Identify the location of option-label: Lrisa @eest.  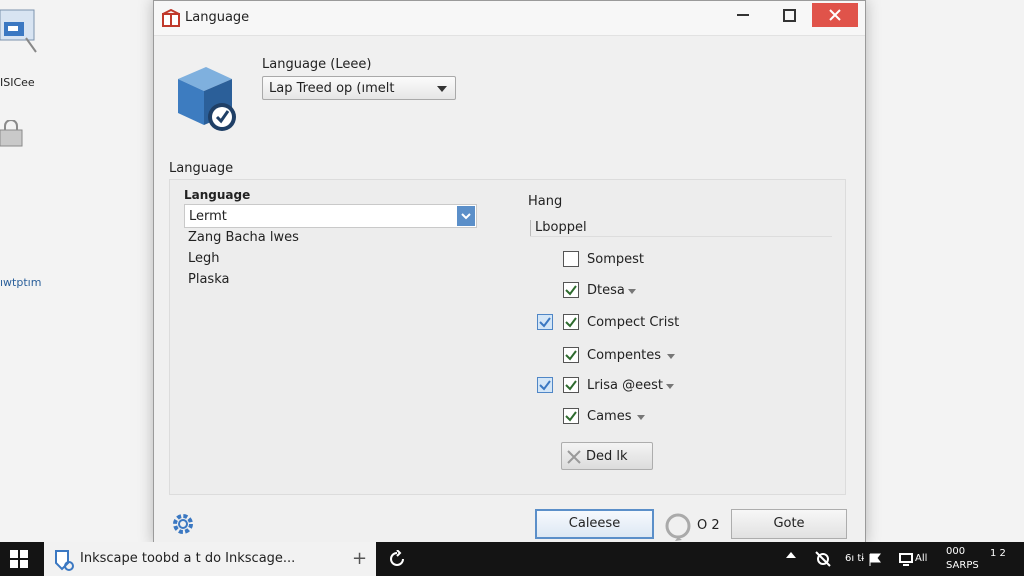
(625, 385).